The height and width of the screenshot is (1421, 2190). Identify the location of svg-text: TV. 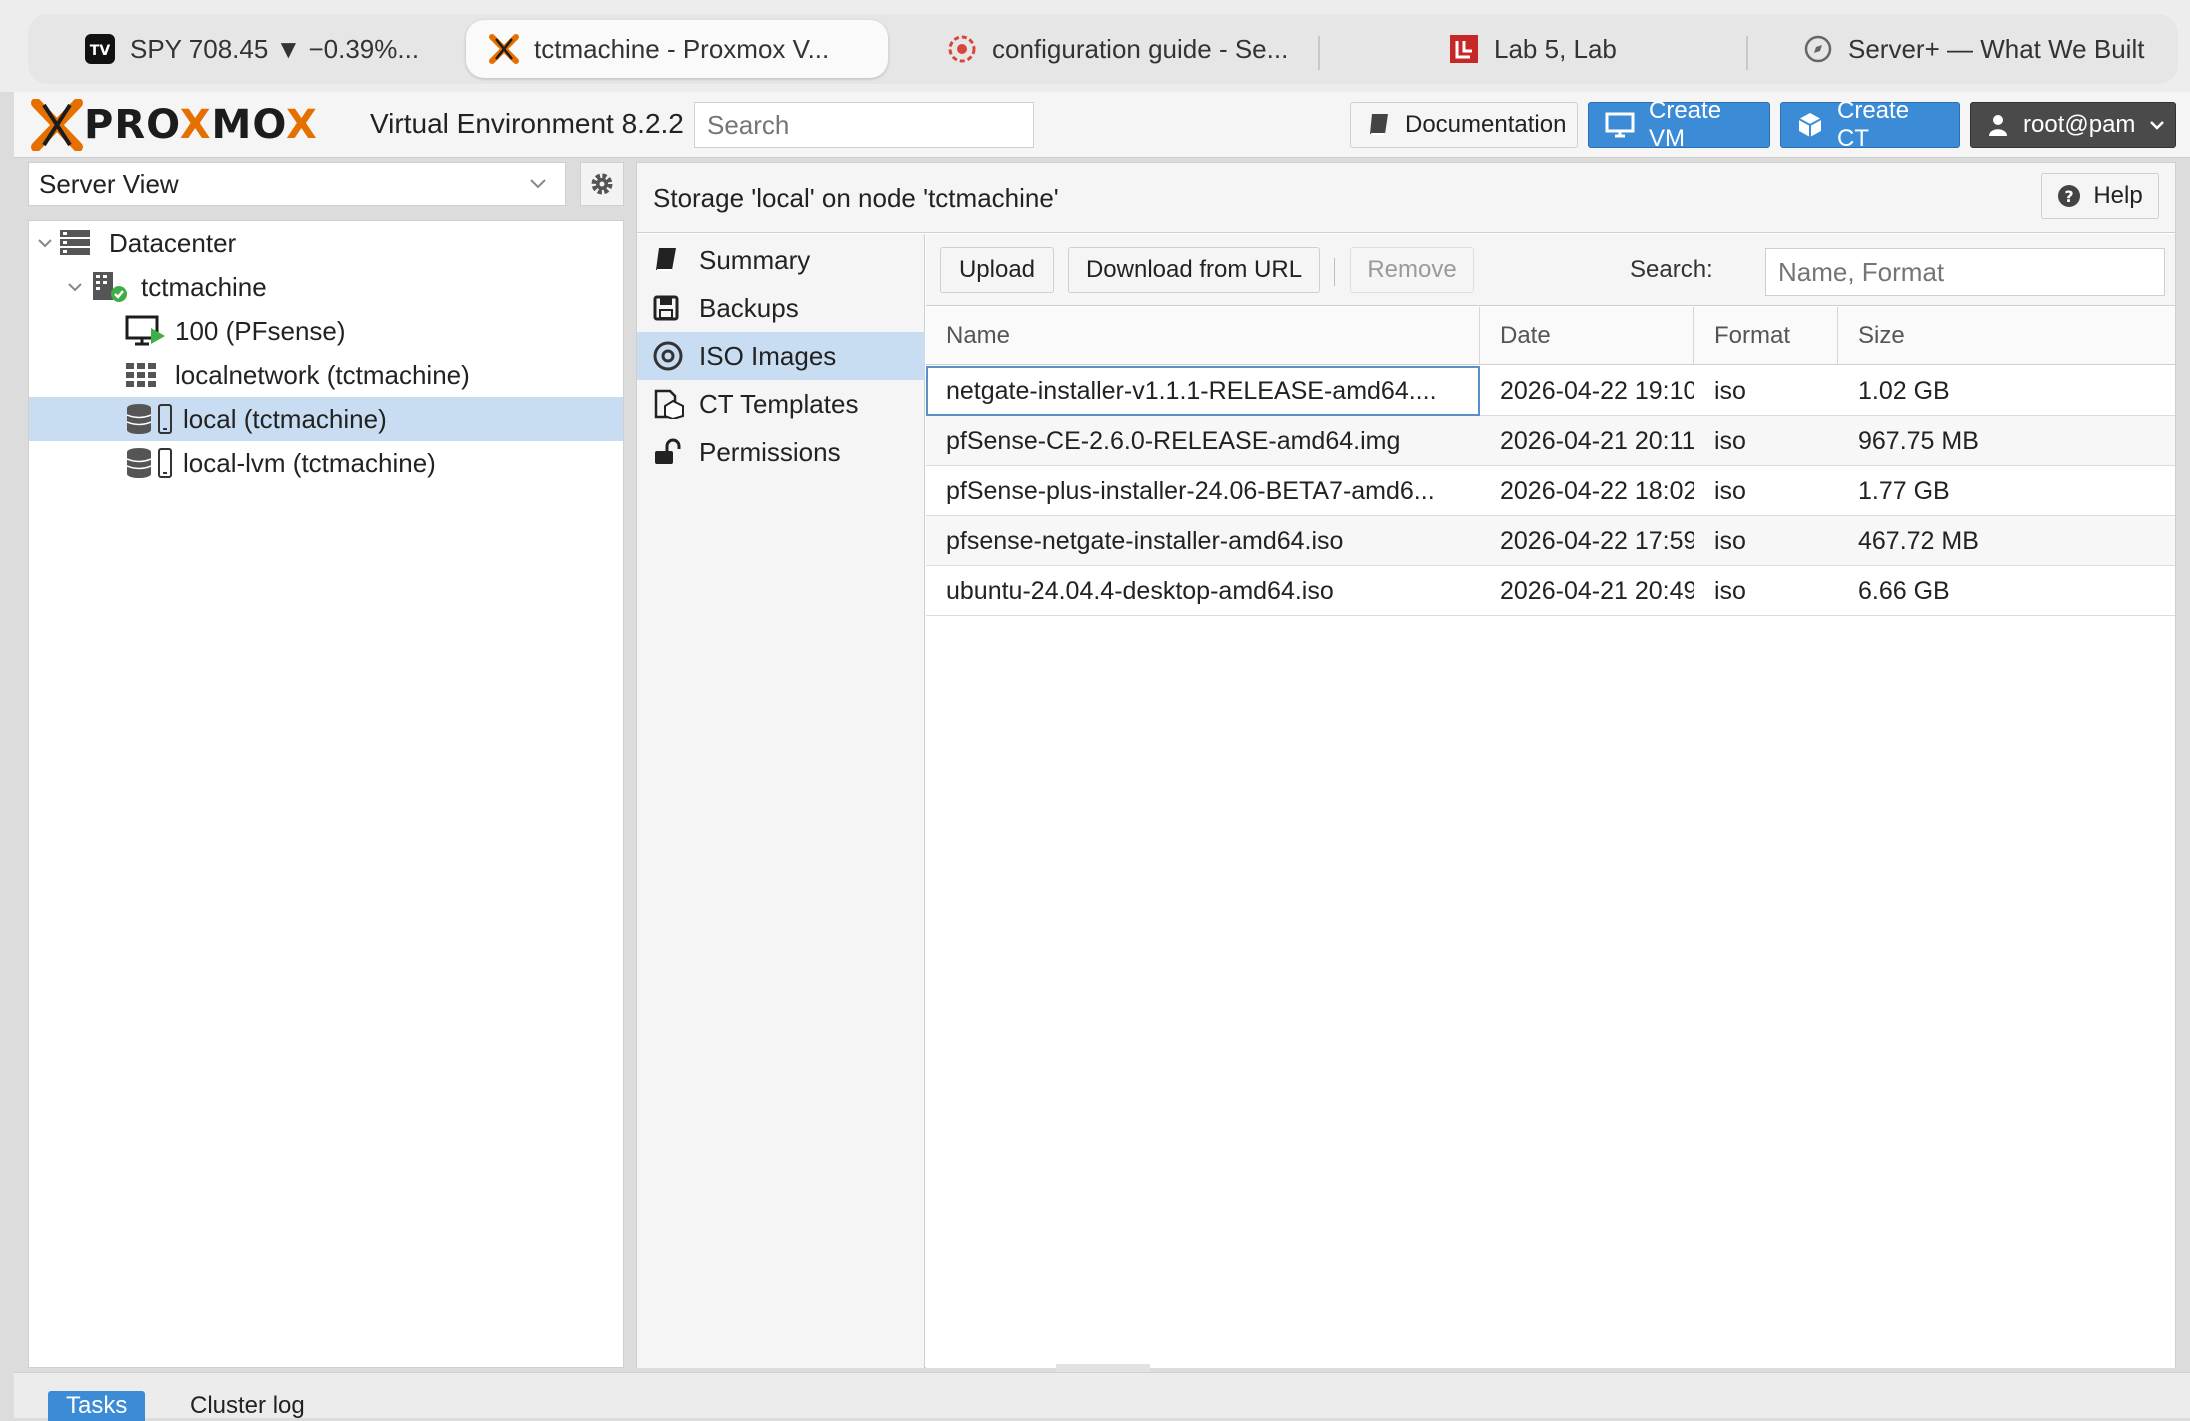
(100, 51).